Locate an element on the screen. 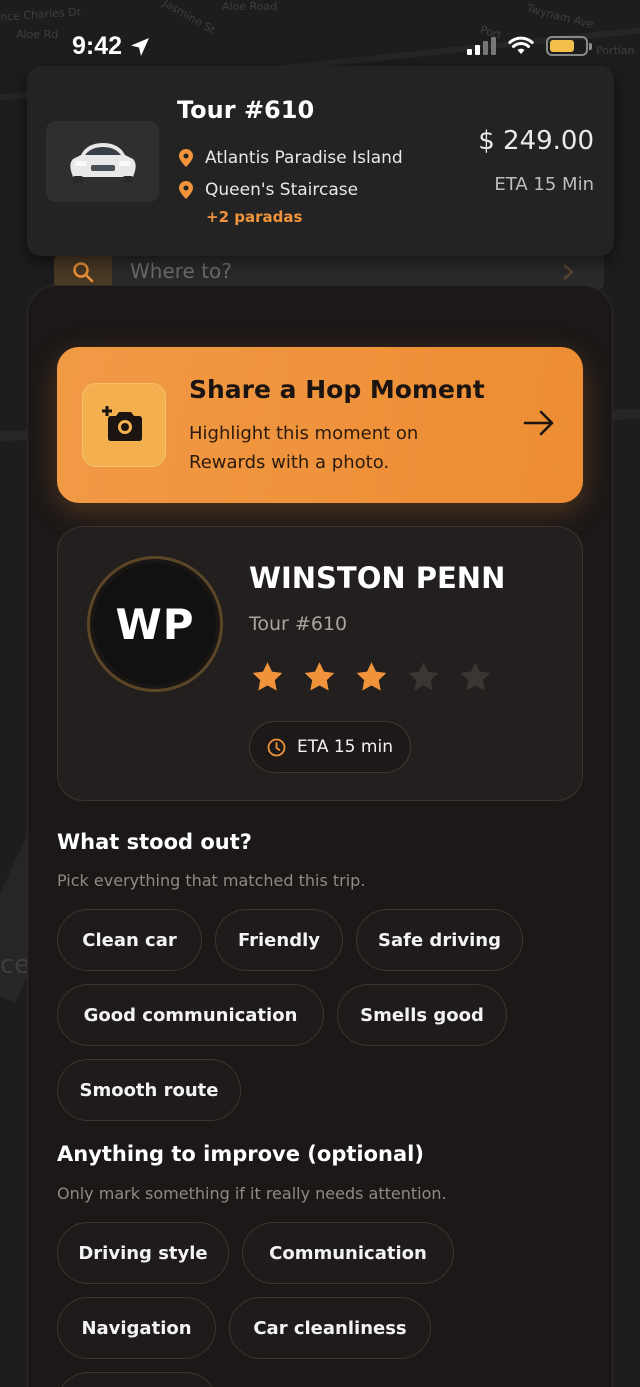 This screenshot has width=640, height=1387. chip-safe-driving: Safe driving is located at coordinates (439, 940).